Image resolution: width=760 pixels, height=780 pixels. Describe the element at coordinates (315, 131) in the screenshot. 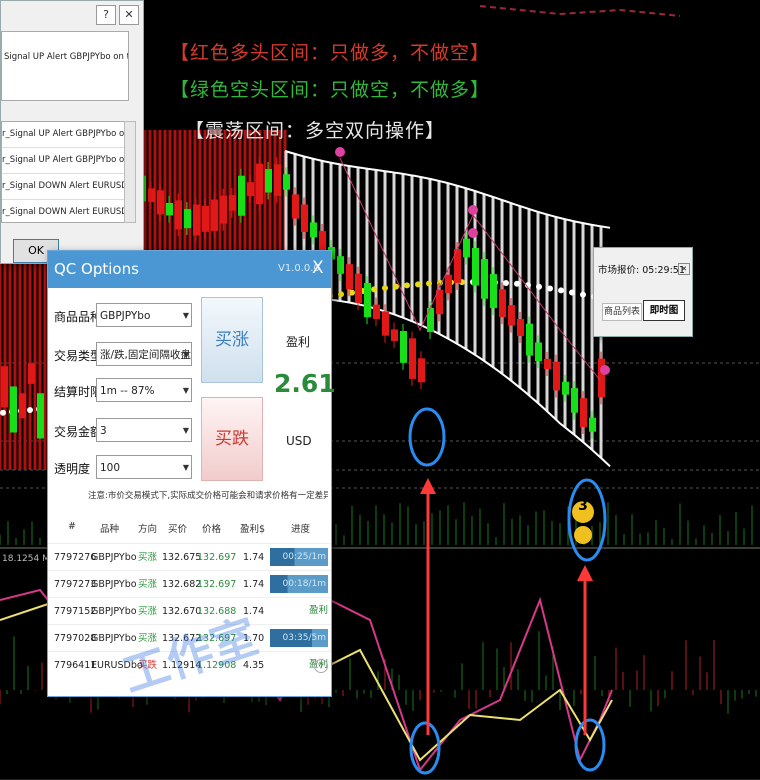

I see `range-zone-note: 【震荡区间：多空双向操作】` at that location.